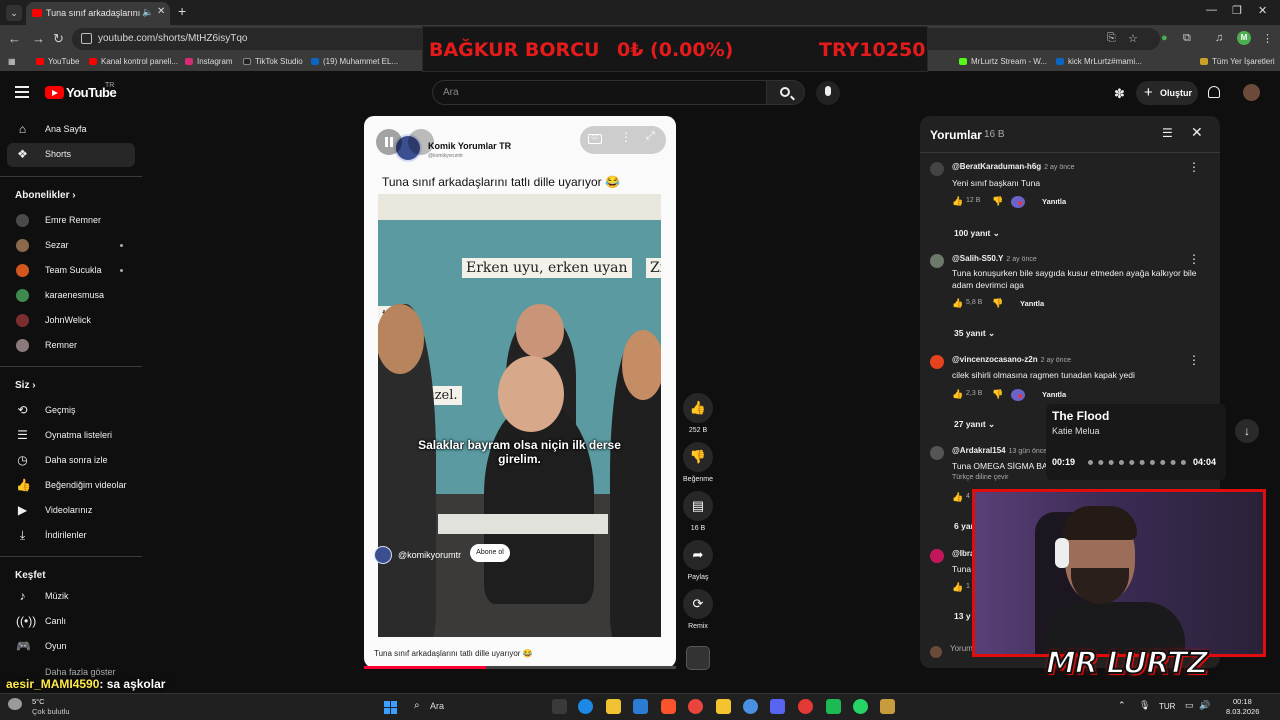 The height and width of the screenshot is (720, 1280). Describe the element at coordinates (71, 597) in the screenshot. I see `sidebar-item-music: ♪ Müzik` at that location.